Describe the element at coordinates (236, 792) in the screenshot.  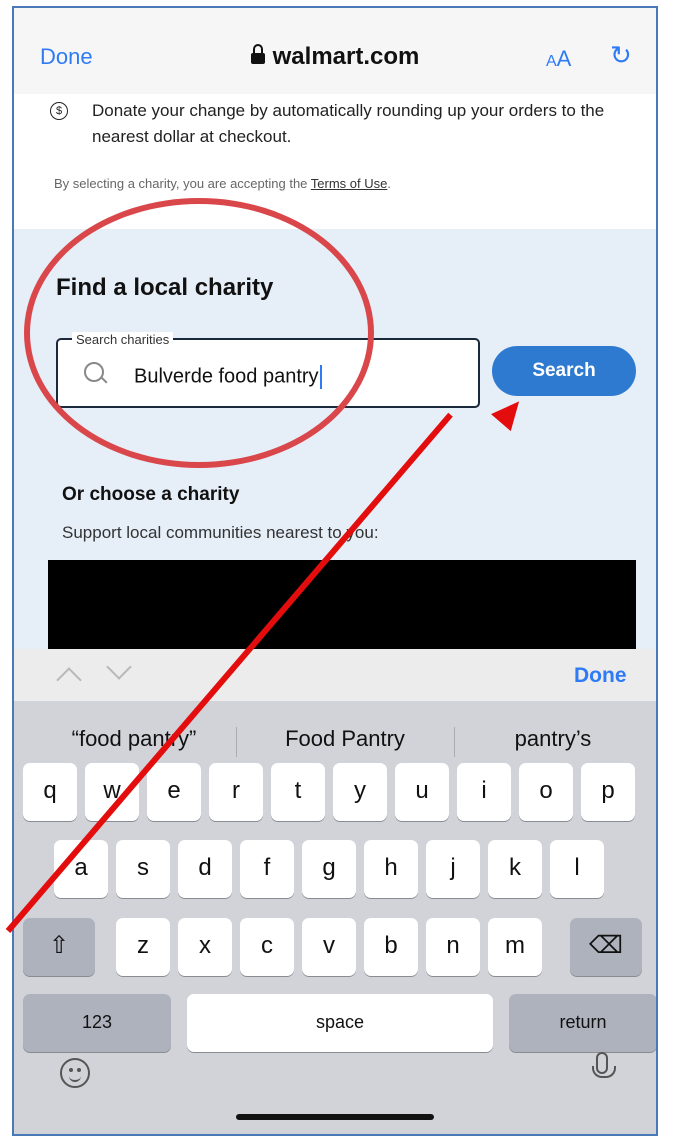
I see `key-r: r` at that location.